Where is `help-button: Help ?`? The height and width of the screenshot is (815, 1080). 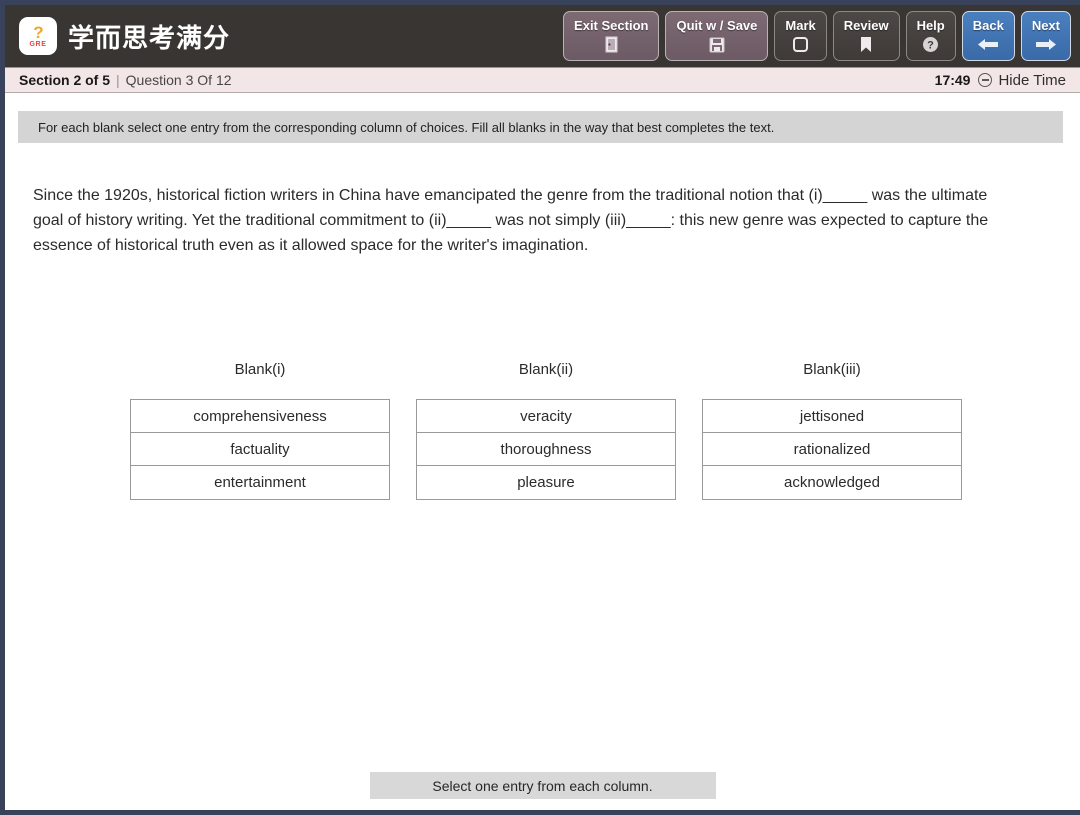
help-button: Help ? is located at coordinates (930, 36).